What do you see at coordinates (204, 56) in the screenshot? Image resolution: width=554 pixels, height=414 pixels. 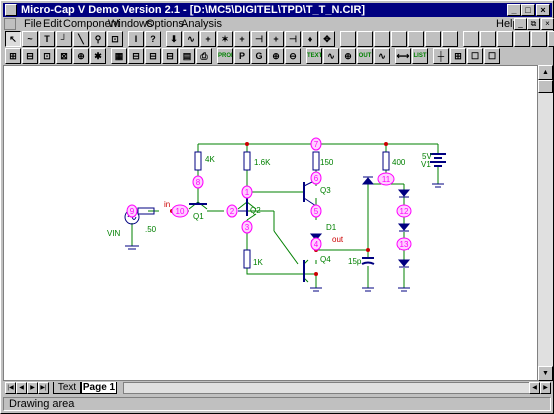 I see `tb2-button-11: ⎙` at bounding box center [204, 56].